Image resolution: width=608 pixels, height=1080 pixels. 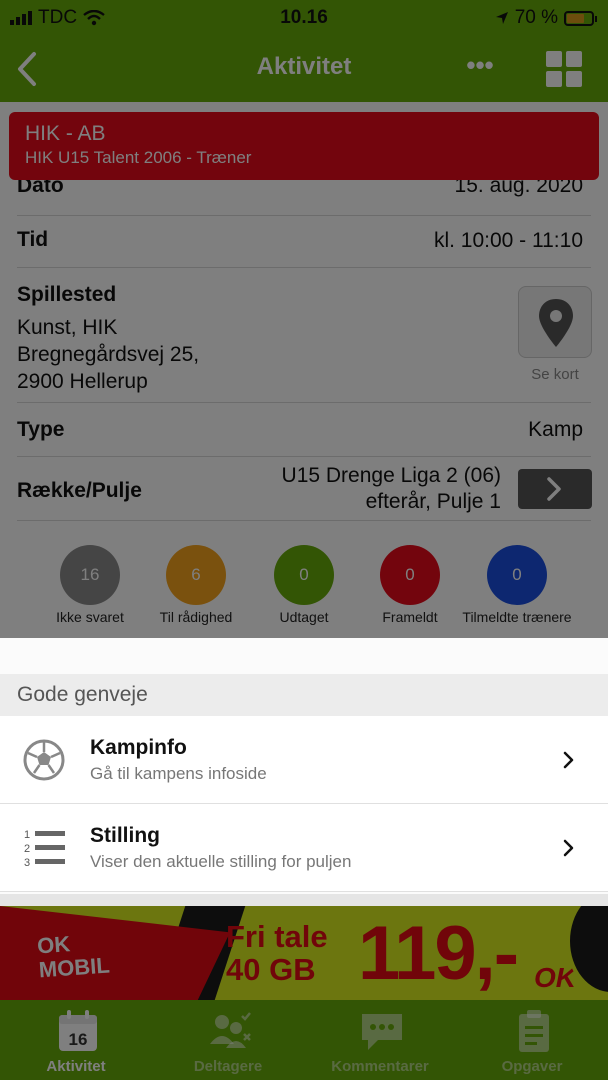 What do you see at coordinates (196, 575) in the screenshot?
I see `stat-circle: 6` at bounding box center [196, 575].